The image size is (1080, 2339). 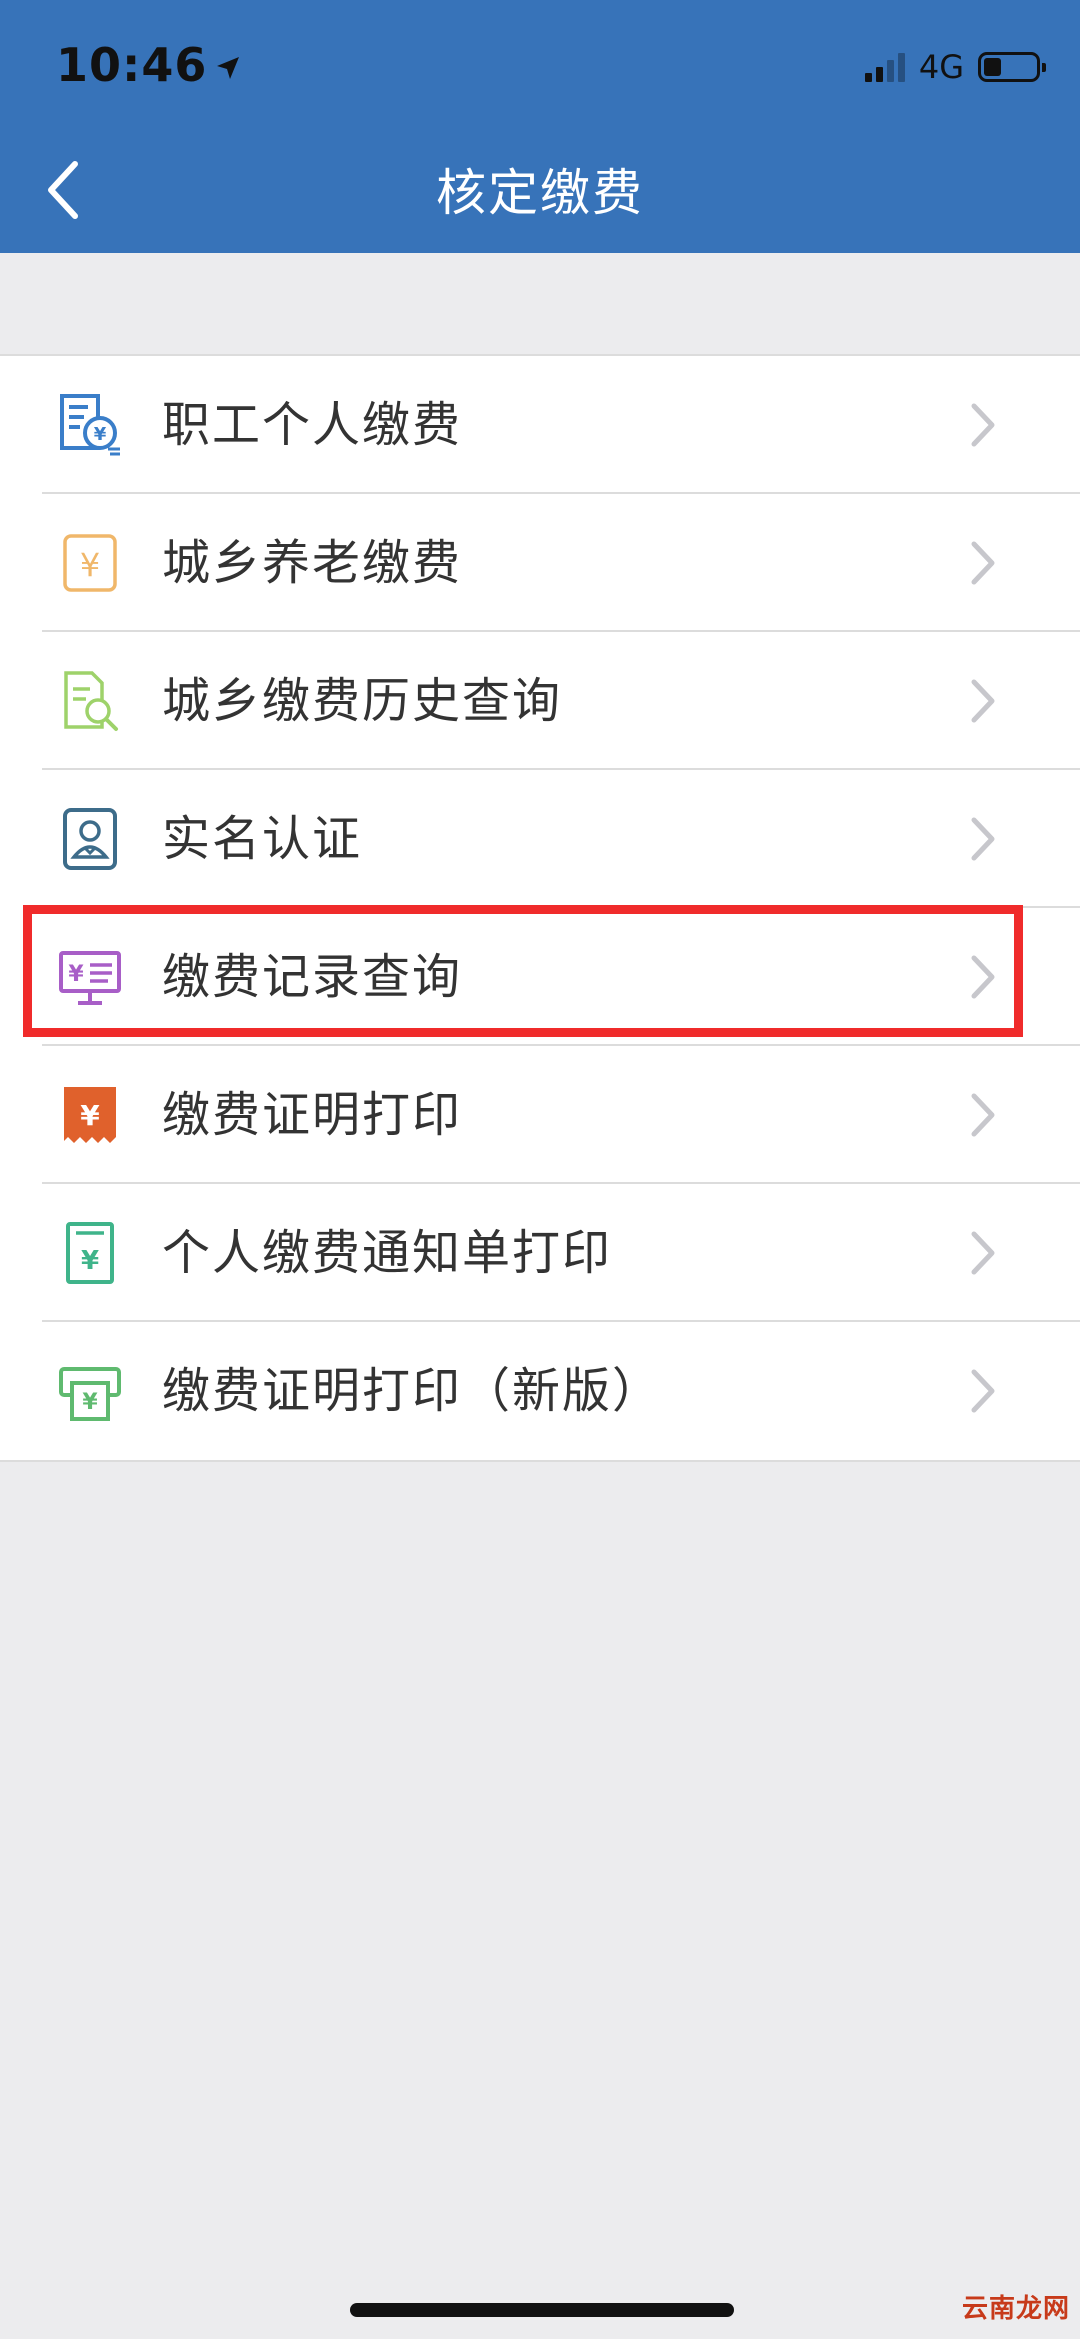 I want to click on menu-item-payment-certificate-print-new: ¥ 缴费证明打印（新版）, so click(x=540, y=1391).